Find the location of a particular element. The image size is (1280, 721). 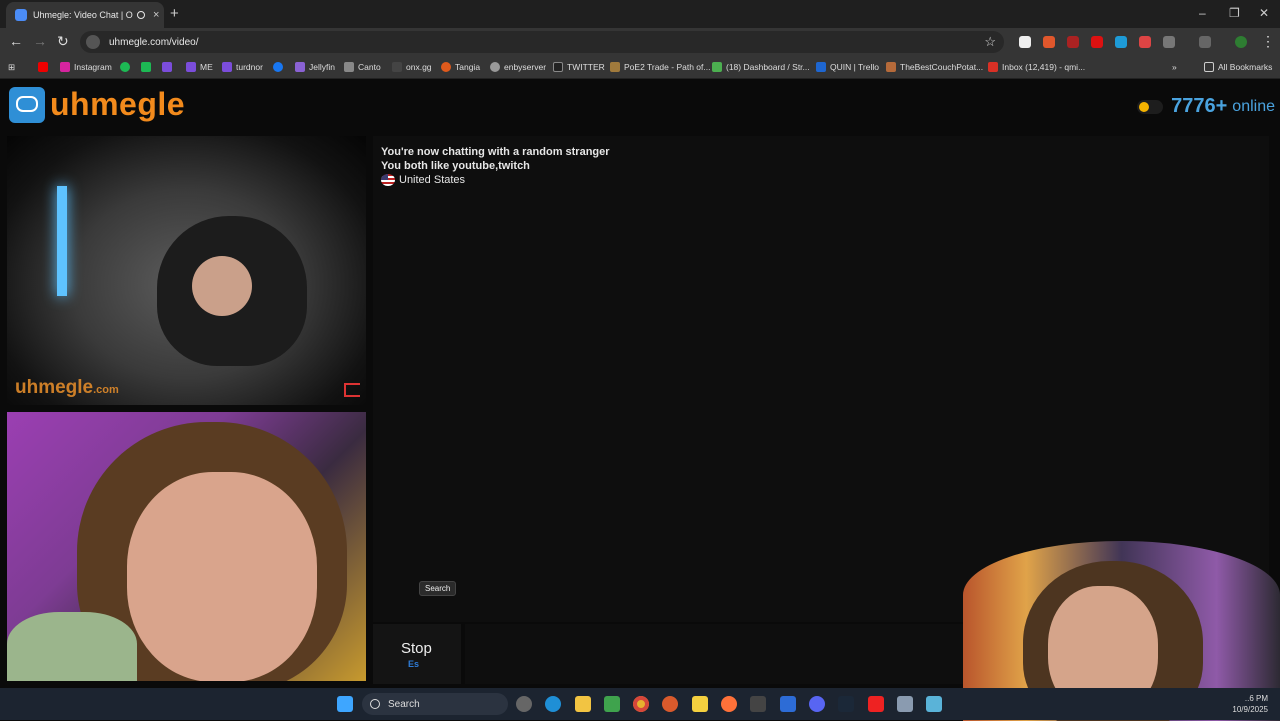

bookmark-spotify is located at coordinates (127, 67).